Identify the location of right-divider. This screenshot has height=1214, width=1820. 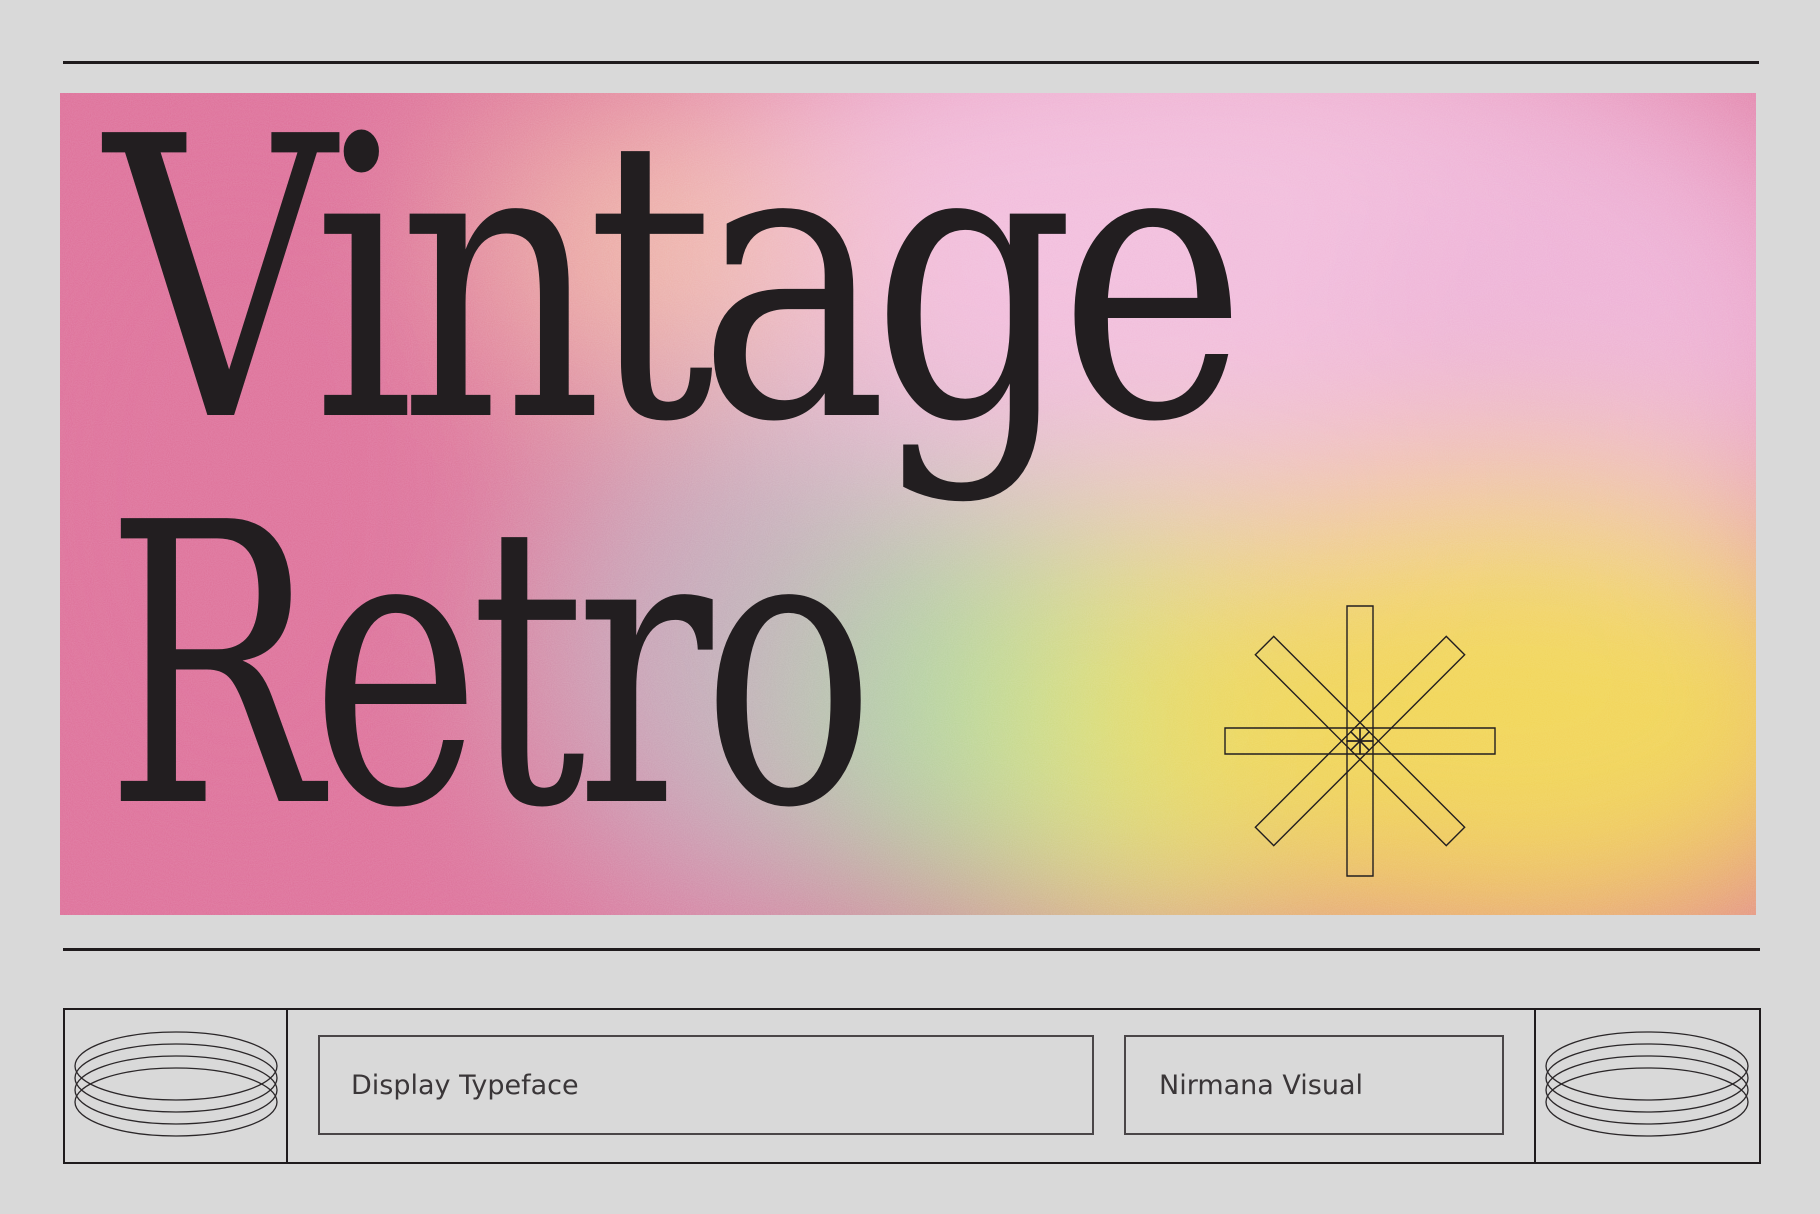
(1535, 1086).